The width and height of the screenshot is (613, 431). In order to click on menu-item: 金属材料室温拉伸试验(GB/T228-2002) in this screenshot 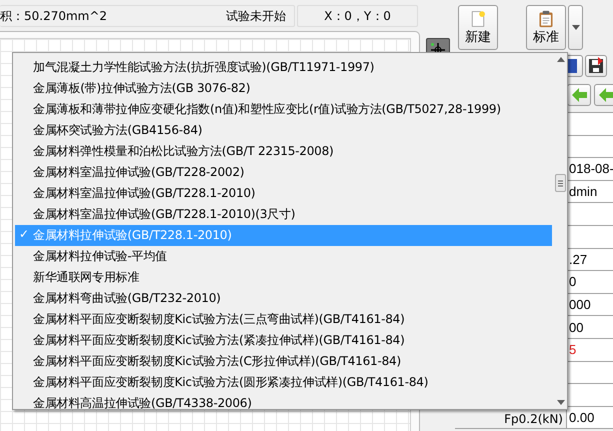, I will do `click(283, 172)`.